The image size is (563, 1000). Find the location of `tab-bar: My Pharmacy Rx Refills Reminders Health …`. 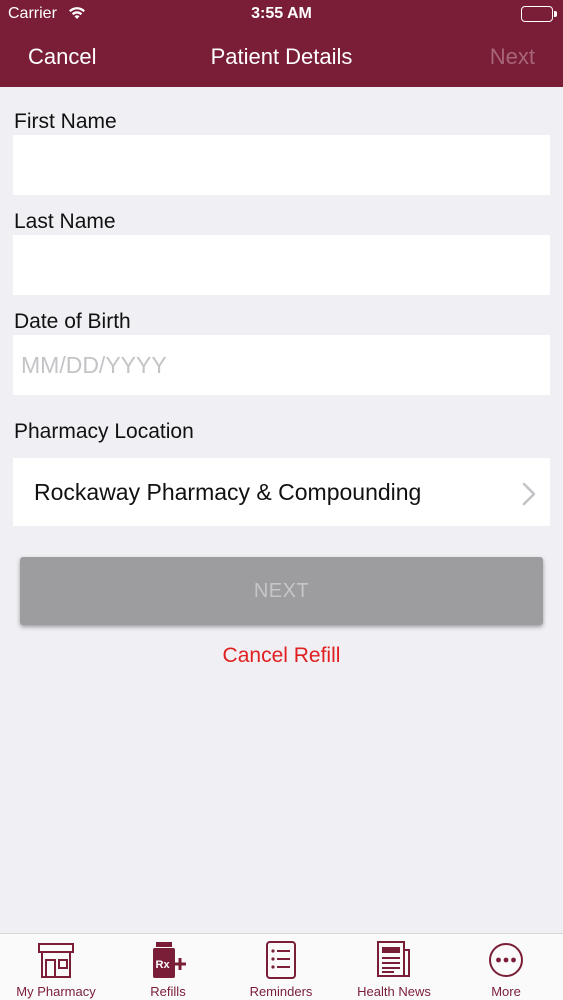

tab-bar: My Pharmacy Rx Refills Reminders Health … is located at coordinates (281, 966).